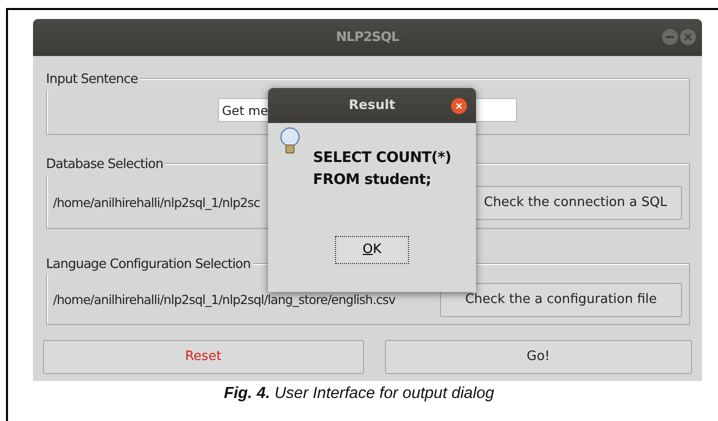  Describe the element at coordinates (372, 250) in the screenshot. I see `ok-button: OK` at that location.